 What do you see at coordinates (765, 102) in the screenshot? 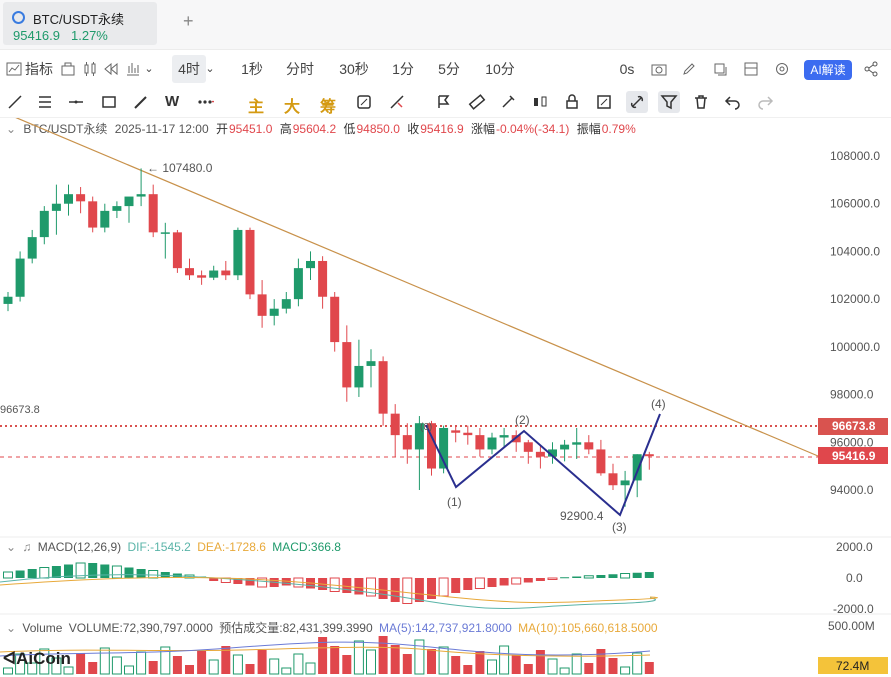
I see `redo-icon` at bounding box center [765, 102].